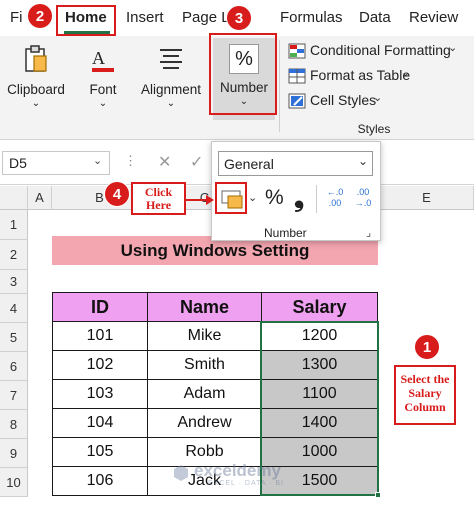  What do you see at coordinates (243, 74) in the screenshot?
I see `highlight-number-group` at bounding box center [243, 74].